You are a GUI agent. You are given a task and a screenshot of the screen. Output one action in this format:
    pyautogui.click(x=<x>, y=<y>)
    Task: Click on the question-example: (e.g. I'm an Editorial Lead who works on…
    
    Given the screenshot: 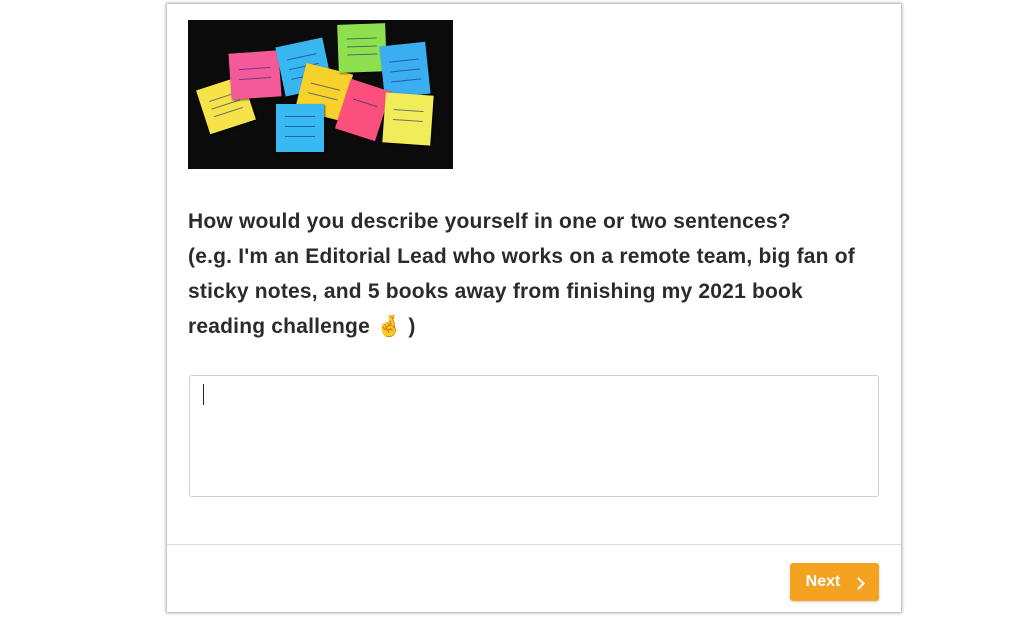 What is the action you would take?
    pyautogui.click(x=521, y=291)
    